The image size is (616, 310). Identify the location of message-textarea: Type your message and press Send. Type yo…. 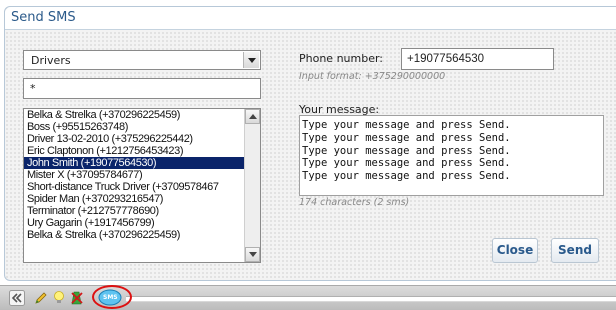
(451, 155).